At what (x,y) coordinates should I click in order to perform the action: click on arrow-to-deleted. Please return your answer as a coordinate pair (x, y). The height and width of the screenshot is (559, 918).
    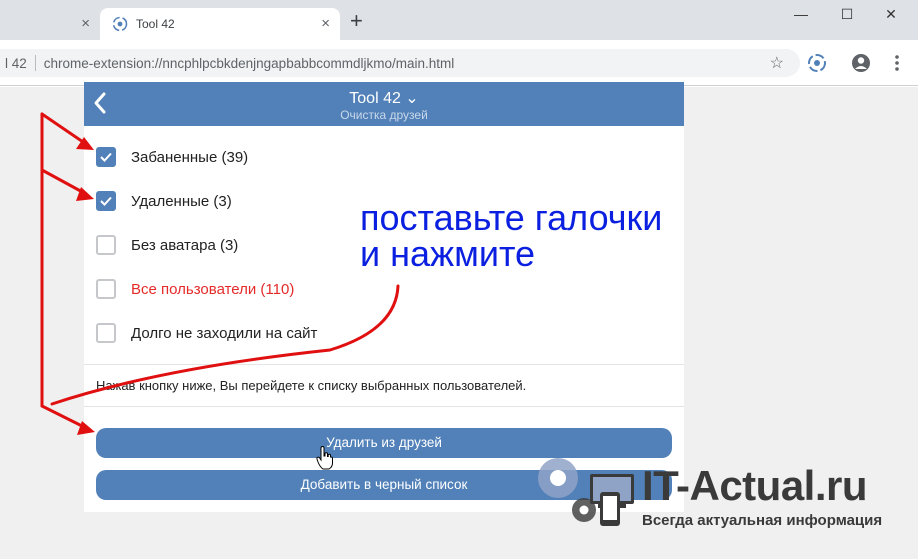
    Looking at the image, I should click on (64, 182).